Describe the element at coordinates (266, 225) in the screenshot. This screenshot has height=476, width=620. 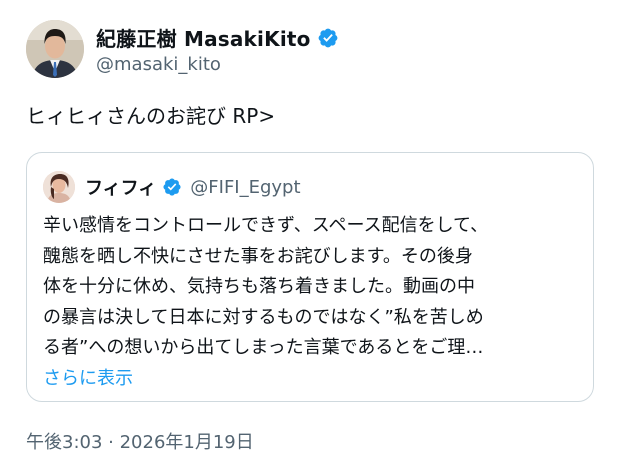
I see `quoted-text-line: 辛い感情をコントロールできず、スペース配信をして、` at that location.